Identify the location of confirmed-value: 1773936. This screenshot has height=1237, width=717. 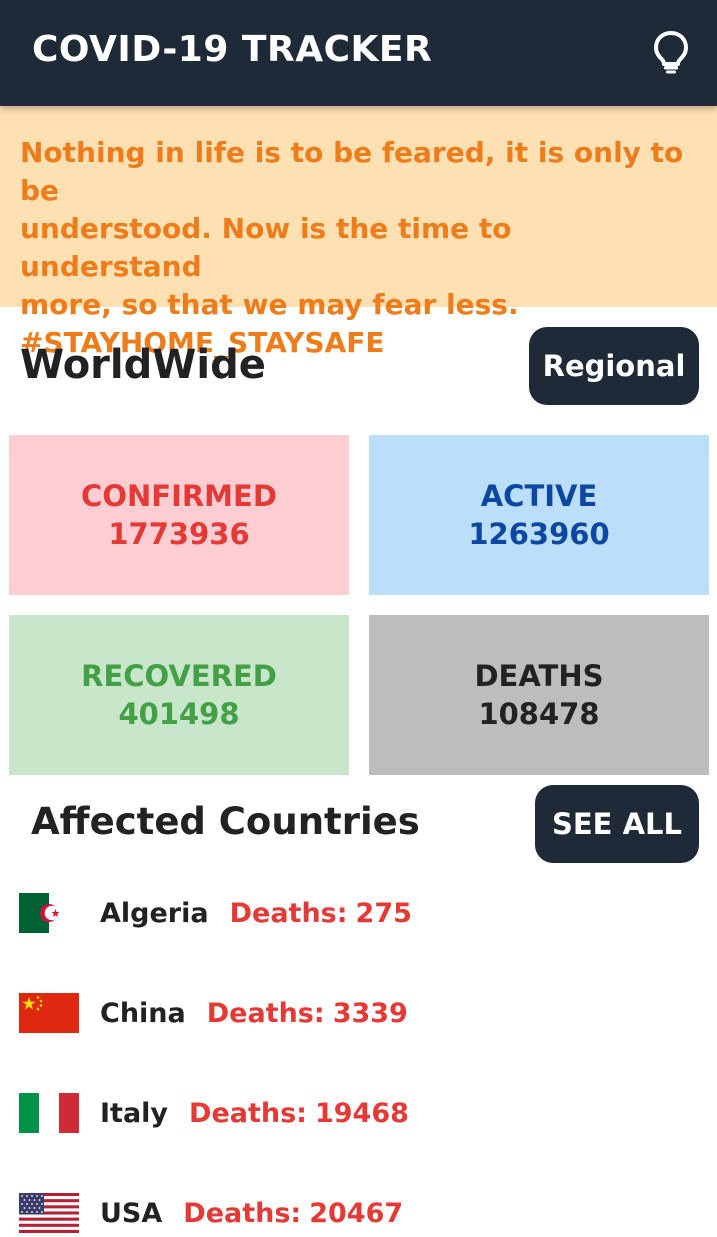
(179, 534).